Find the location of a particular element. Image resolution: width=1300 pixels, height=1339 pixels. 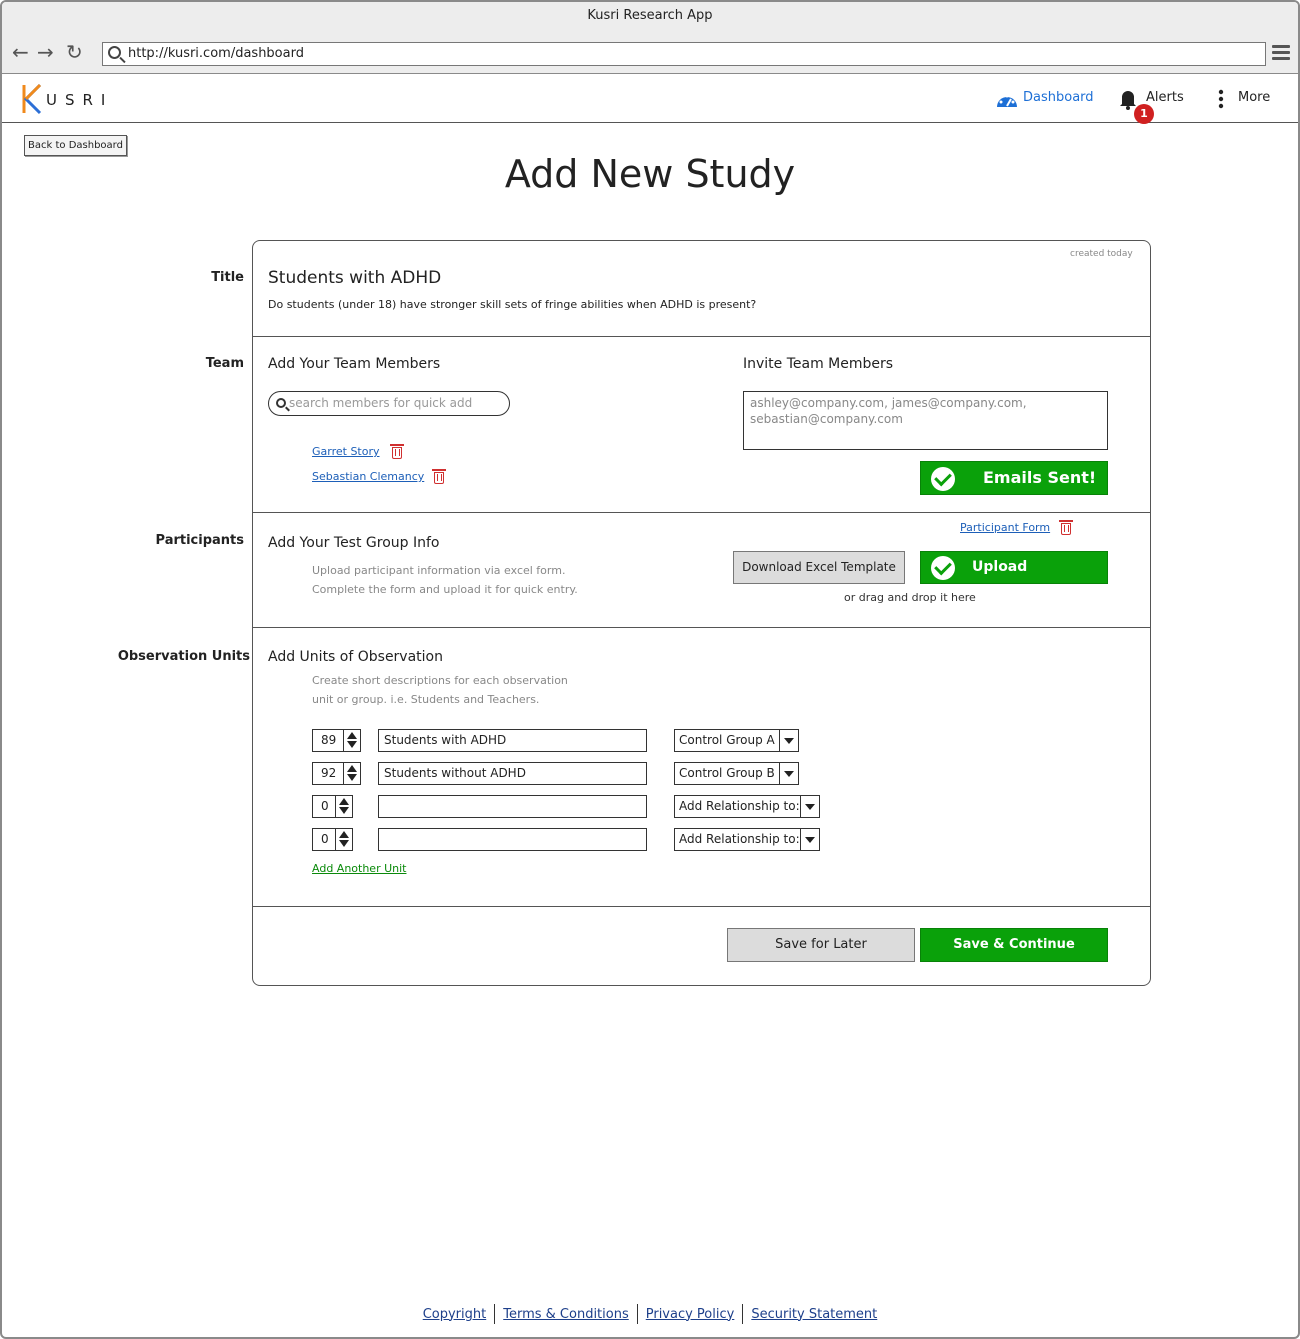

app-header: USRI Dashboard 1 Alerts More is located at coordinates (650, 99).